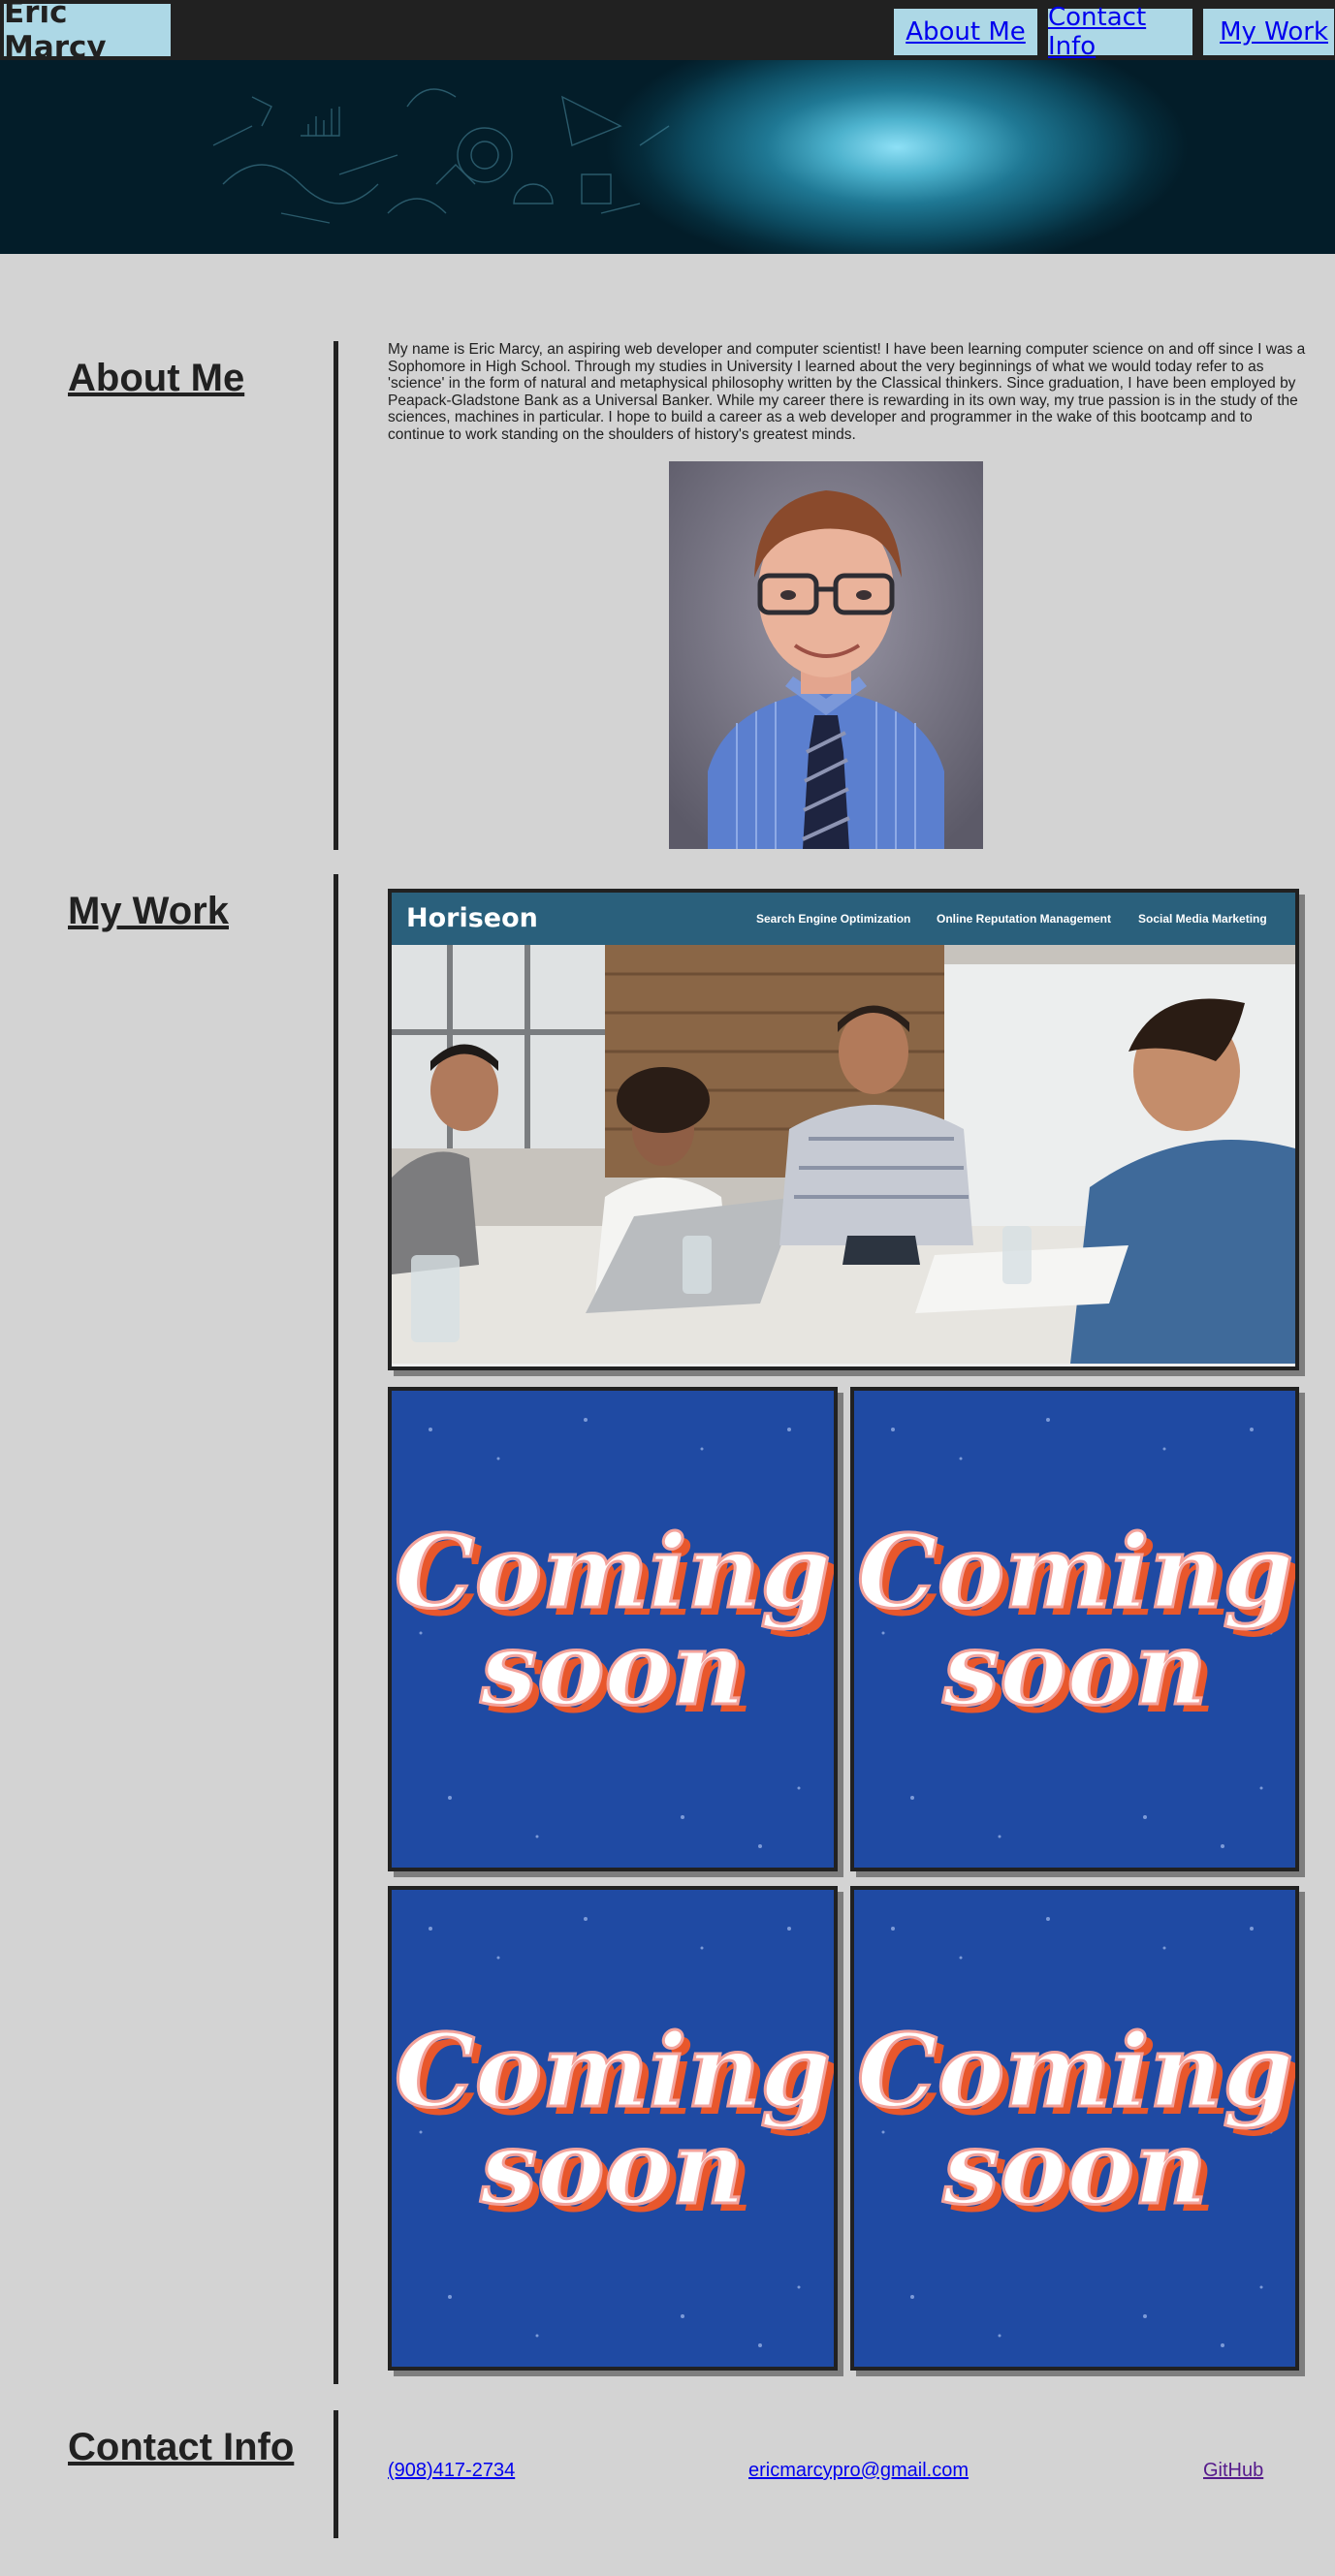  Describe the element at coordinates (451, 2471) in the screenshot. I see `phone-link: (908)417-2734` at that location.